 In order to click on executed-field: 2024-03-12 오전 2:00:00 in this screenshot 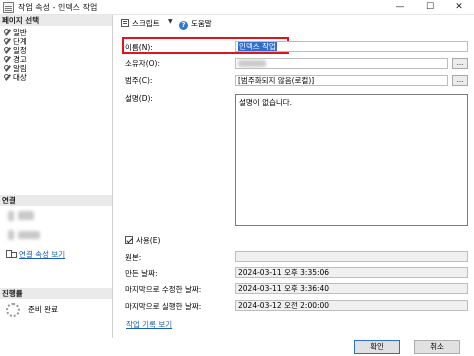, I will do `click(351, 305)`.